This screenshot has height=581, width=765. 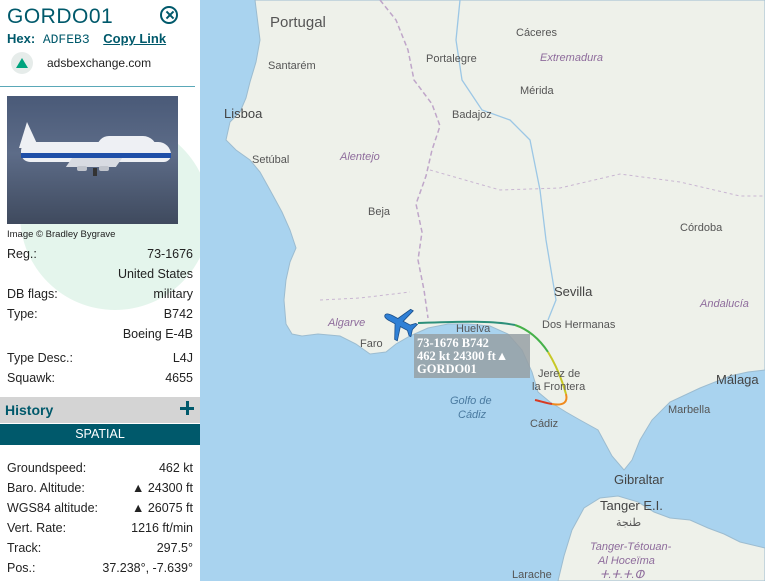 I want to click on history-header: History, so click(x=100, y=410).